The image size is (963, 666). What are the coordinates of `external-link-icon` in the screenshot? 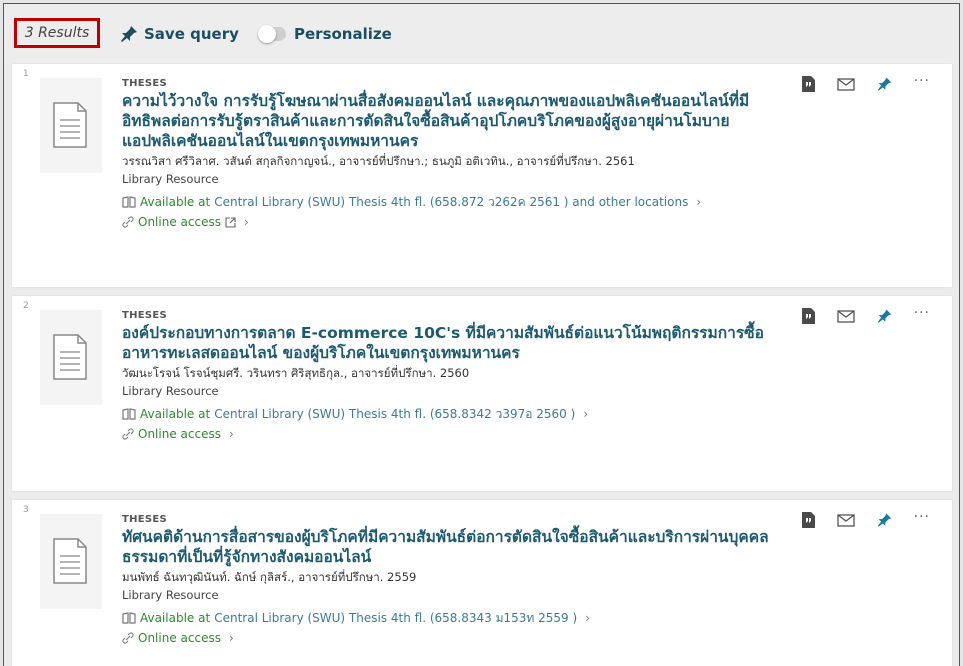 It's located at (230, 222).